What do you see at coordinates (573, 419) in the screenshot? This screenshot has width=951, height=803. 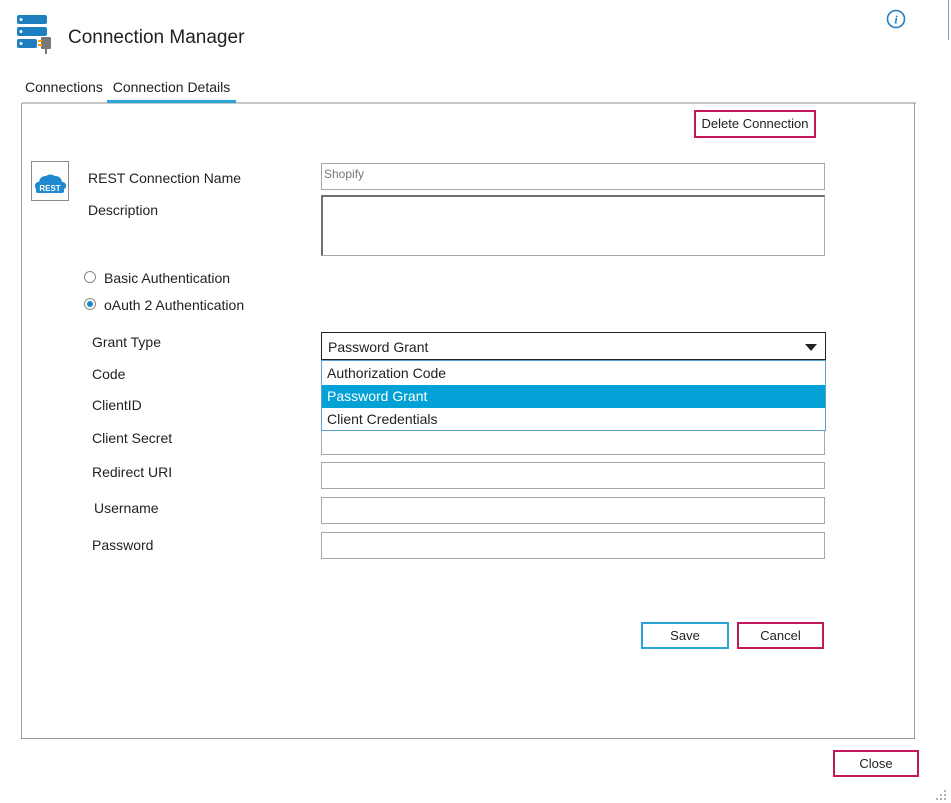 I see `option-client-credentials: Client Credentials` at bounding box center [573, 419].